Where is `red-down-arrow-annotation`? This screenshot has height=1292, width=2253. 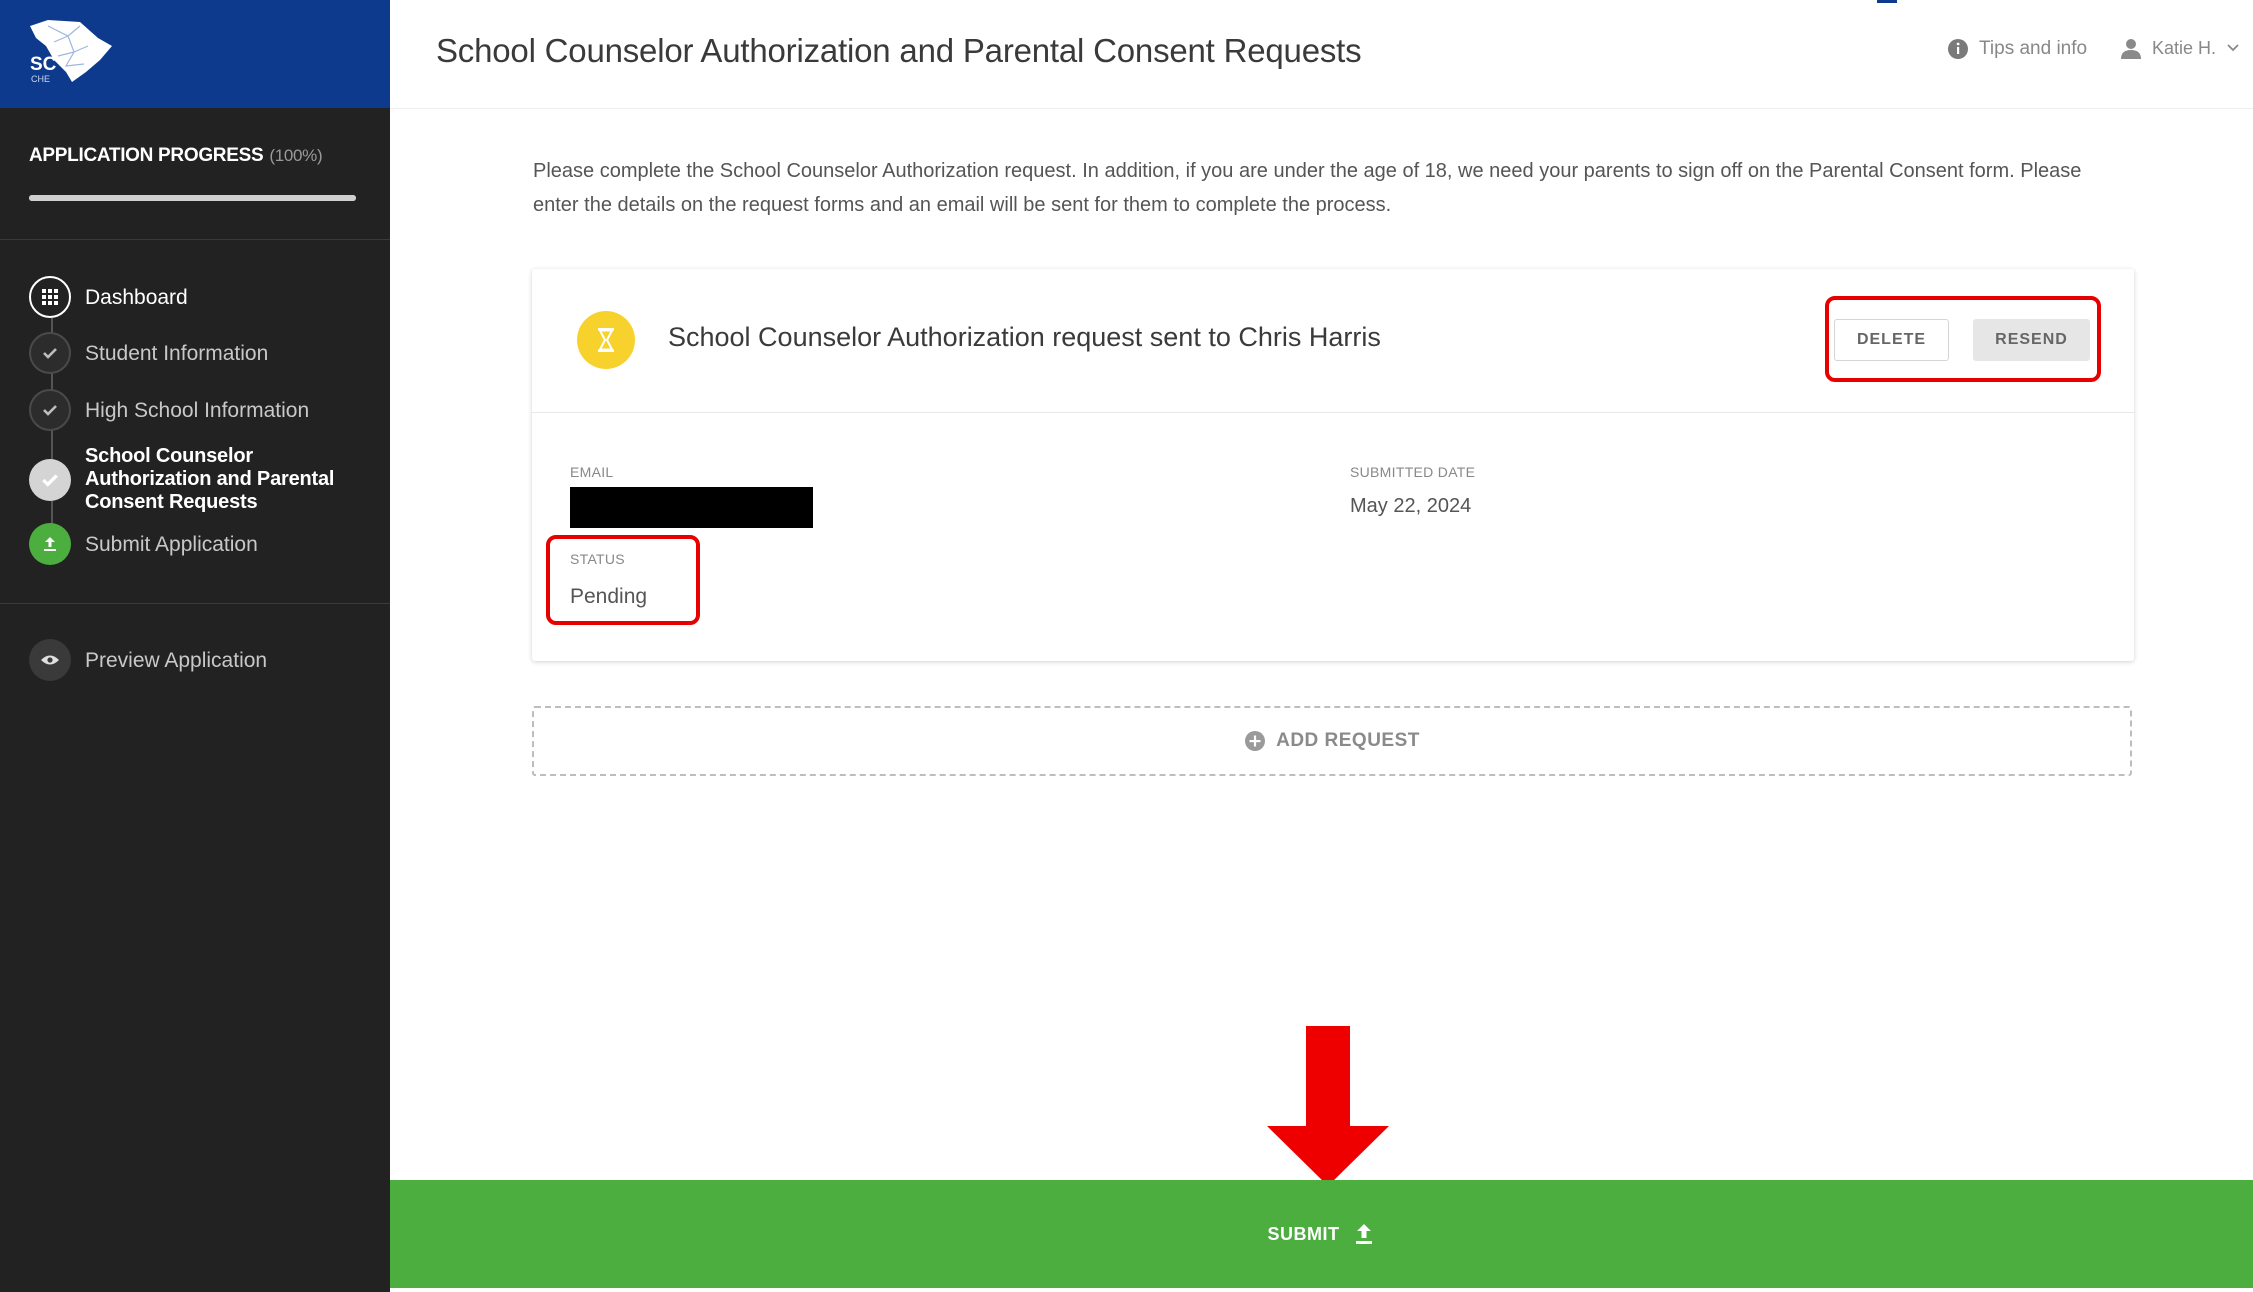 red-down-arrow-annotation is located at coordinates (1328, 1106).